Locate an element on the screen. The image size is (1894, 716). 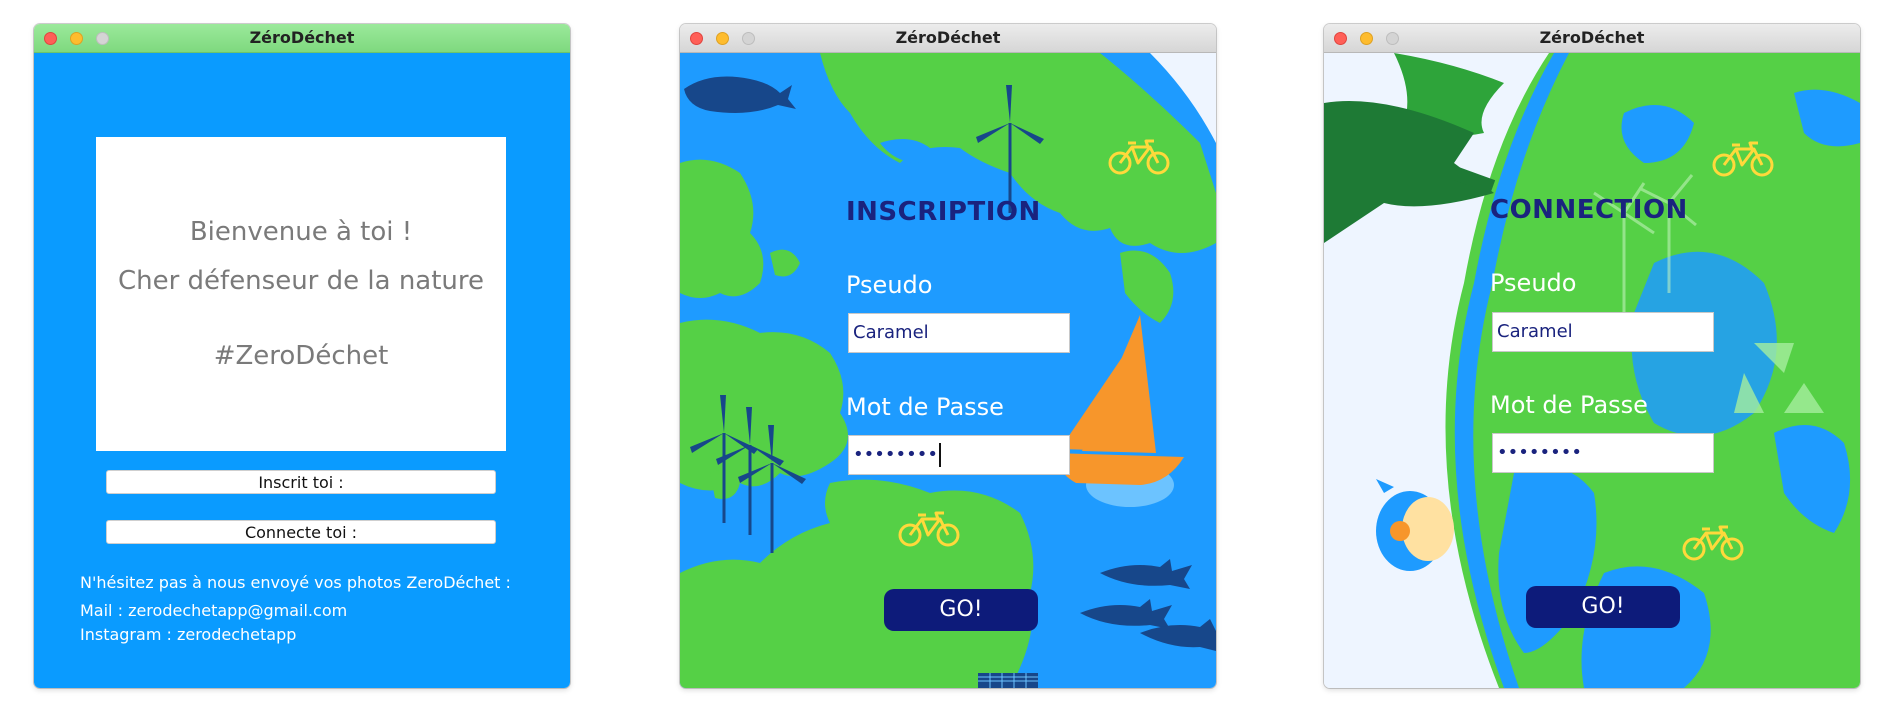
welcome-hashtag: #ZeroDéchet is located at coordinates (301, 356).